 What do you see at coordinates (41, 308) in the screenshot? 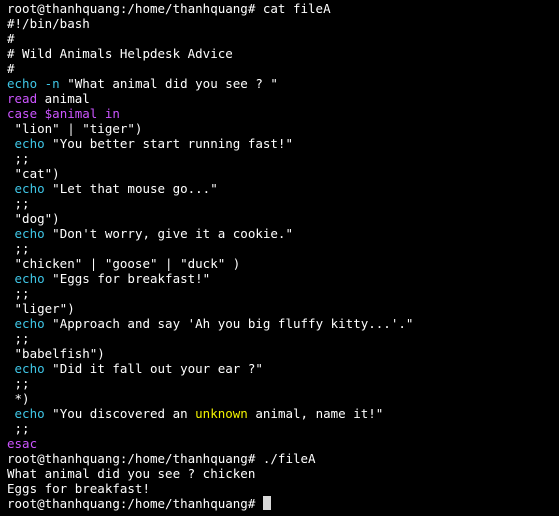
I see `terminal-token: "liger")` at bounding box center [41, 308].